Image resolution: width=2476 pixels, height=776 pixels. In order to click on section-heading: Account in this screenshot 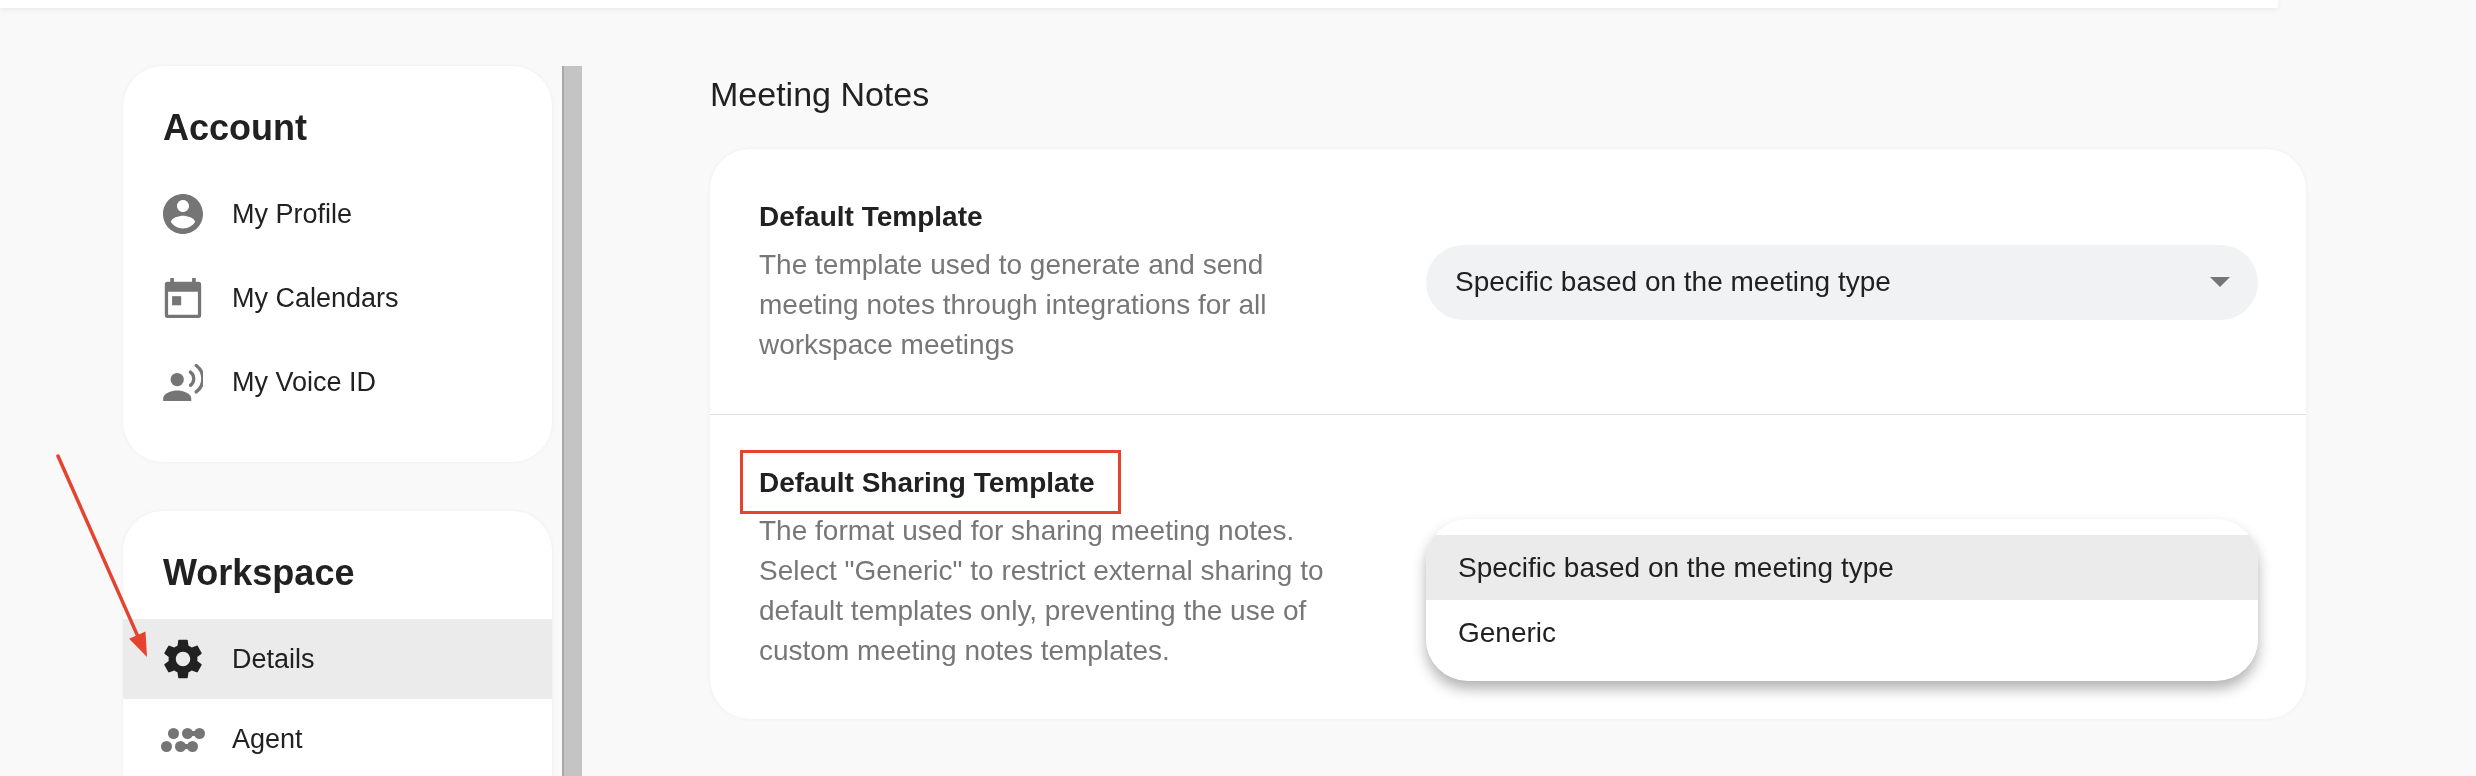, I will do `click(235, 128)`.